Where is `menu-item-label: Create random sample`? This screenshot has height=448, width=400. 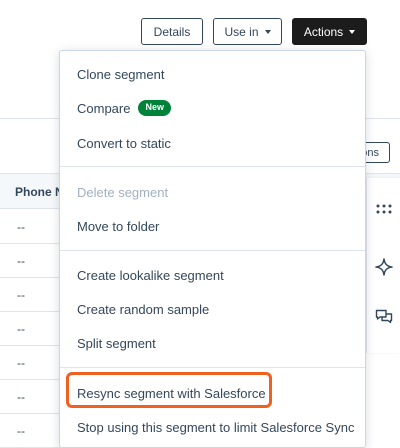 menu-item-label: Create random sample is located at coordinates (143, 309).